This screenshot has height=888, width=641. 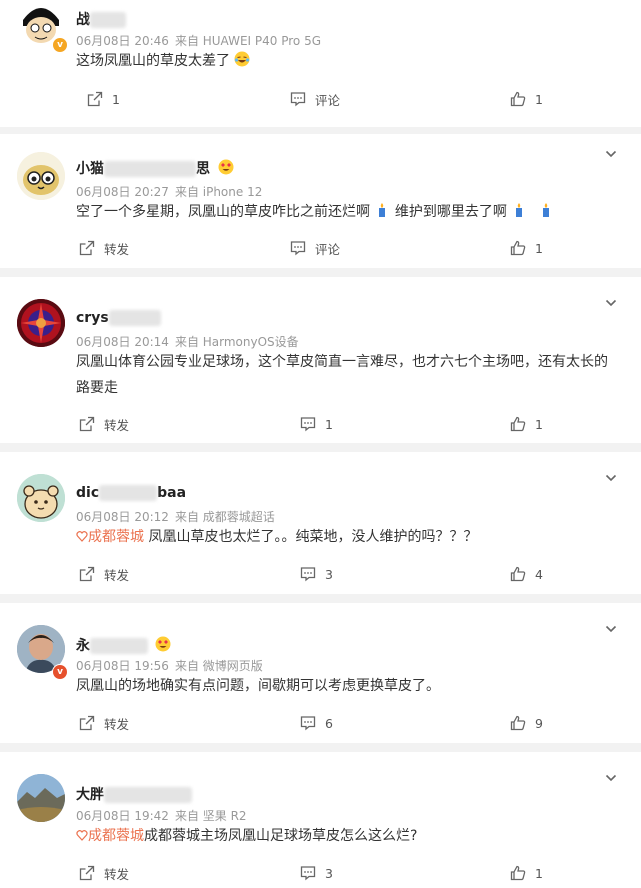 I want to click on post-meta: 06月08日 20:14 来自 HarmonyOS设备, so click(x=187, y=341).